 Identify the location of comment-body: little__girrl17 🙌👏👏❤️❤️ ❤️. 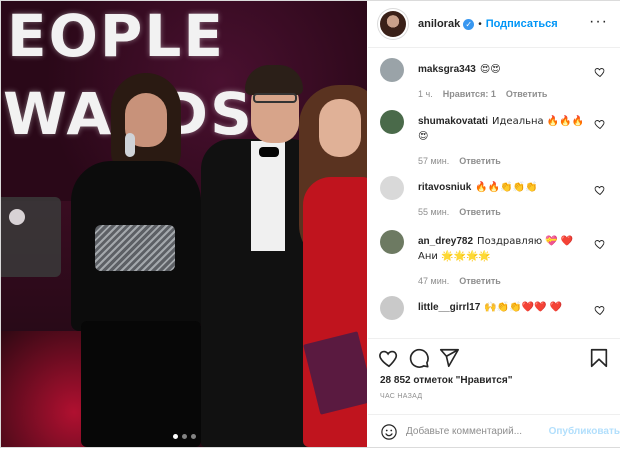
(502, 307).